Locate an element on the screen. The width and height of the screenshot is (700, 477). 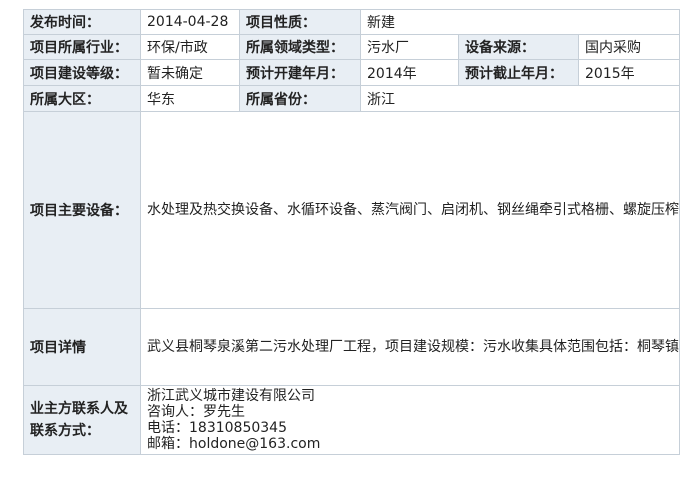
start-year-value: 2014年 is located at coordinates (409, 72).